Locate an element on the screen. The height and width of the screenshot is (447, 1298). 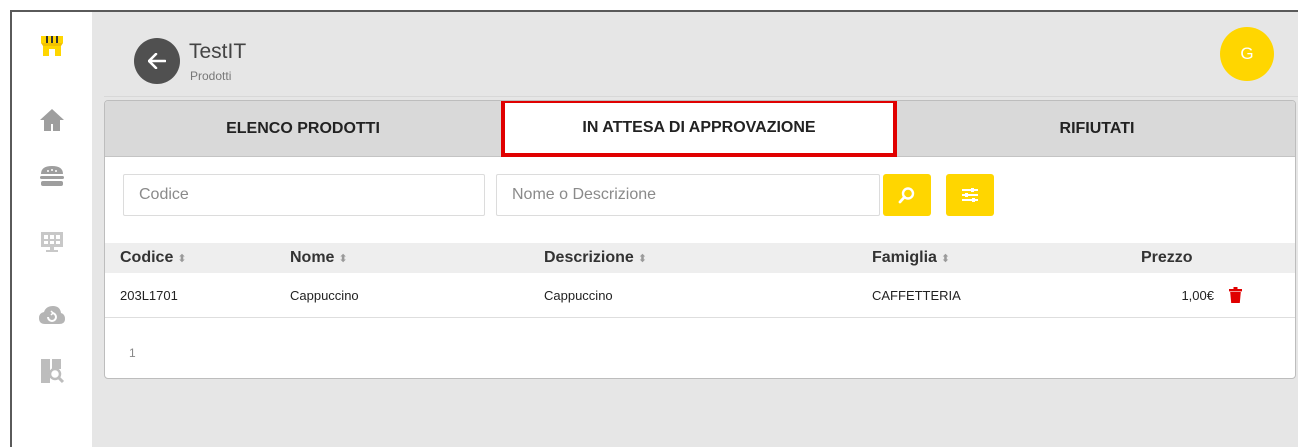
cell-nome: Cappuccino is located at coordinates (324, 295).